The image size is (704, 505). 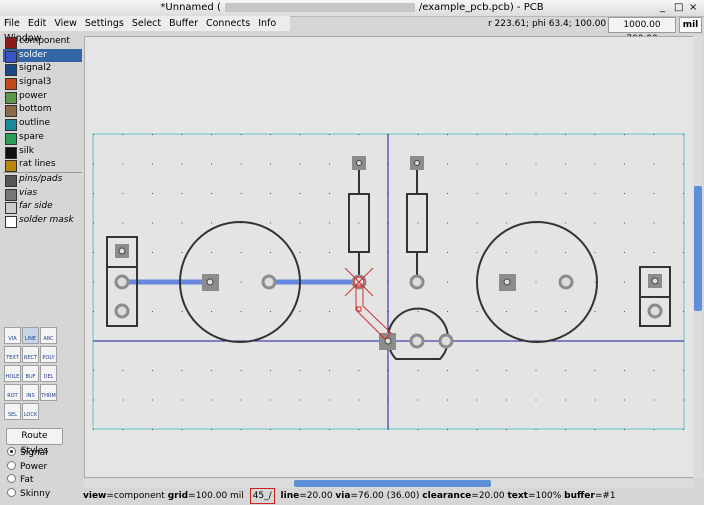 I want to click on route-styles-button: Route Styles, so click(x=34, y=442).